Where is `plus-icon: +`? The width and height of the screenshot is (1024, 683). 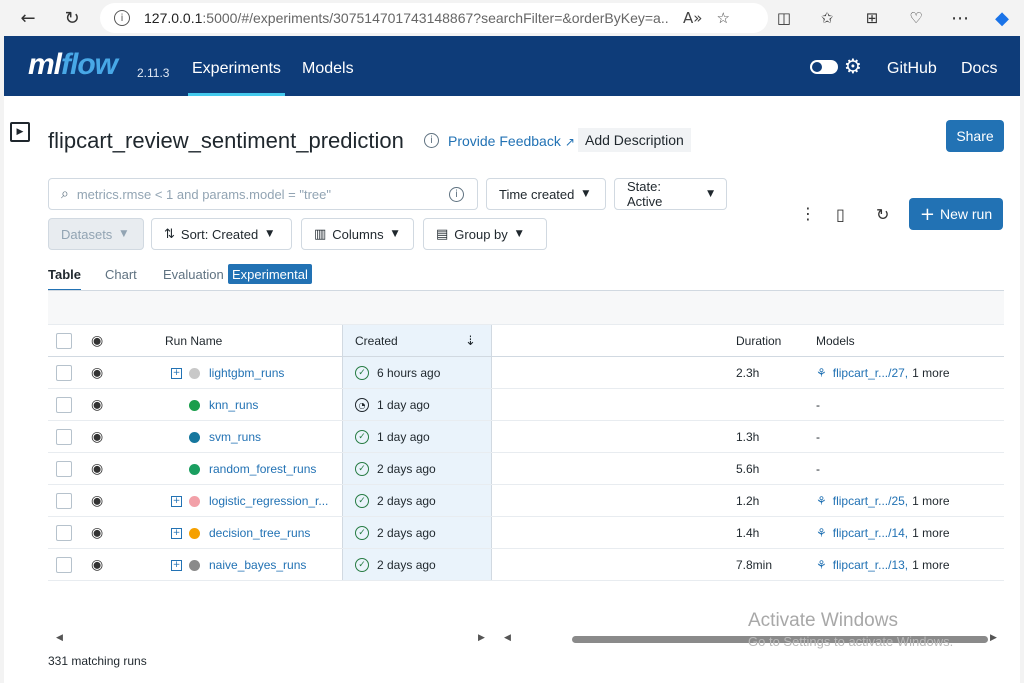 plus-icon: + is located at coordinates (927, 214).